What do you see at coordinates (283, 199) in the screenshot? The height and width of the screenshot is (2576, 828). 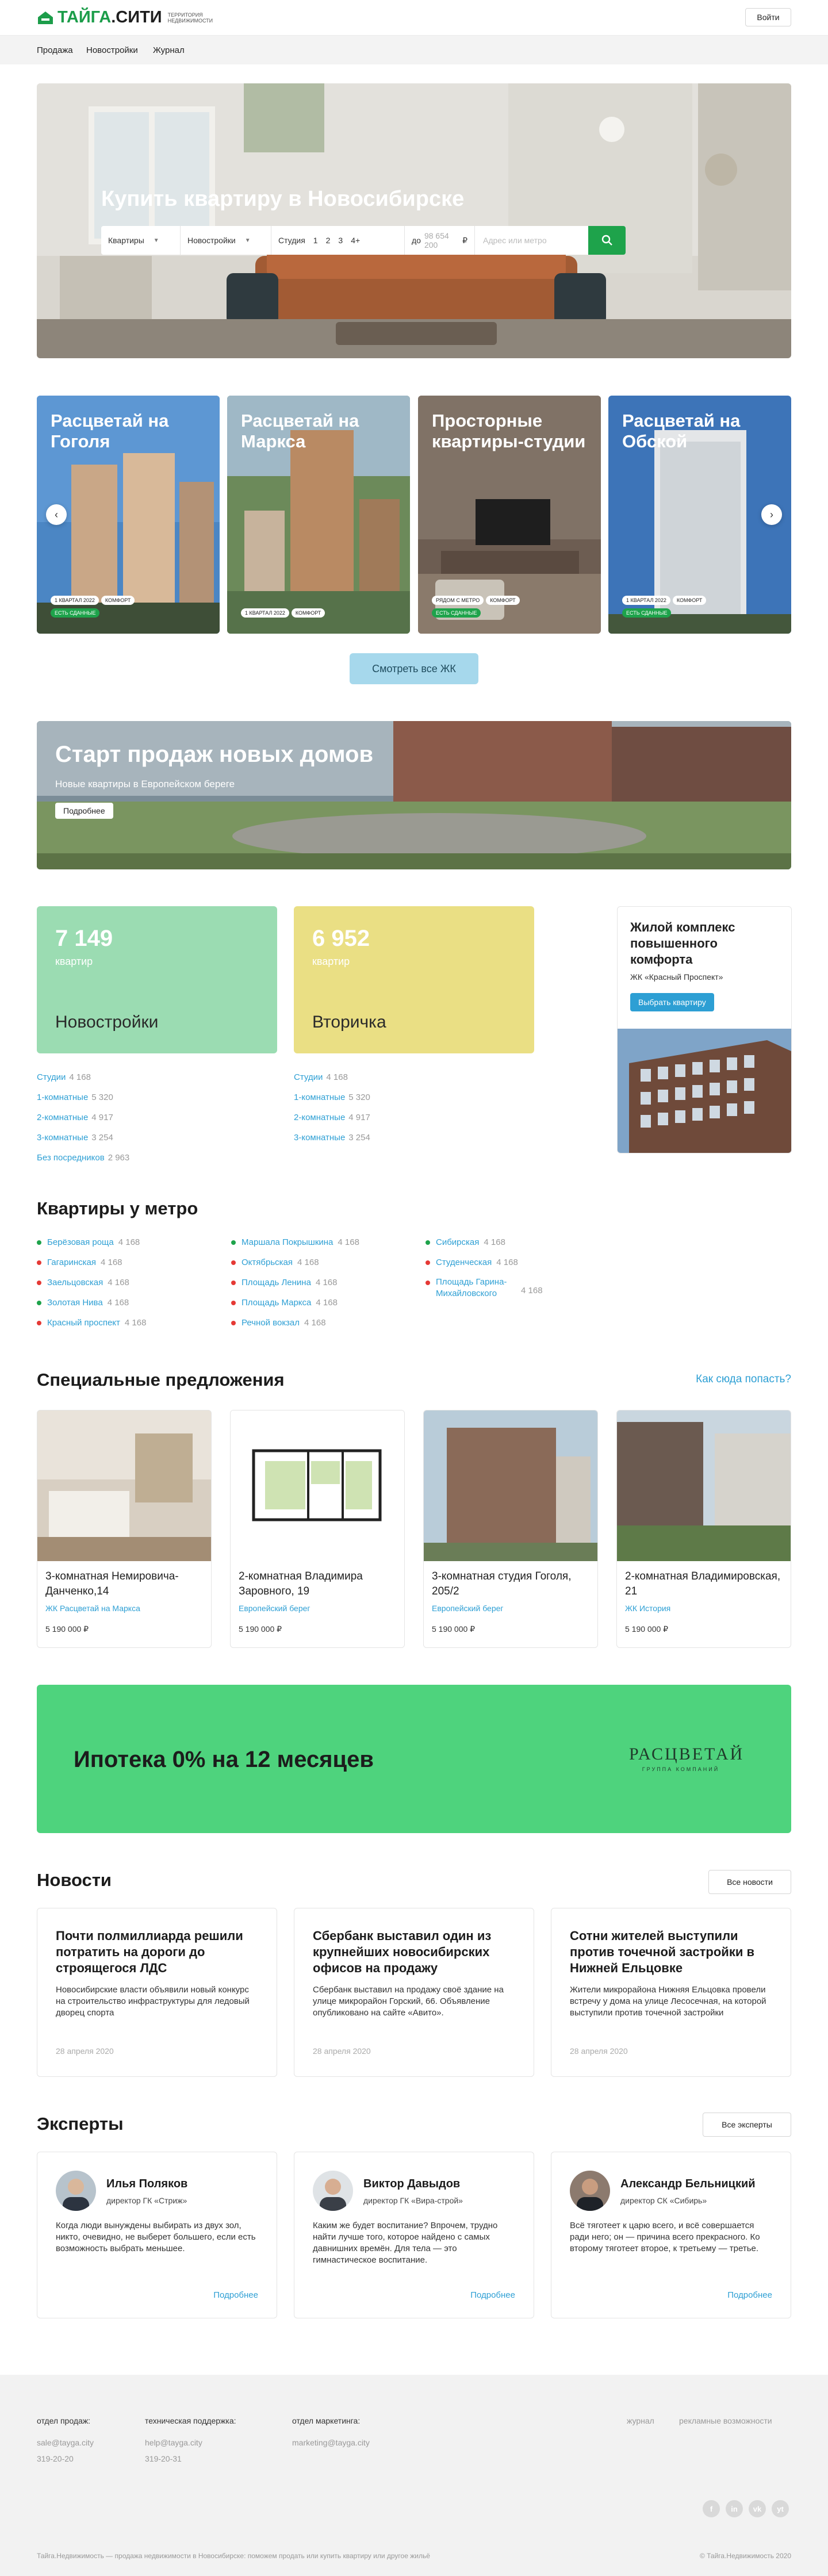 I see `hero-title: Купить квартиру в Новосибирске` at bounding box center [283, 199].